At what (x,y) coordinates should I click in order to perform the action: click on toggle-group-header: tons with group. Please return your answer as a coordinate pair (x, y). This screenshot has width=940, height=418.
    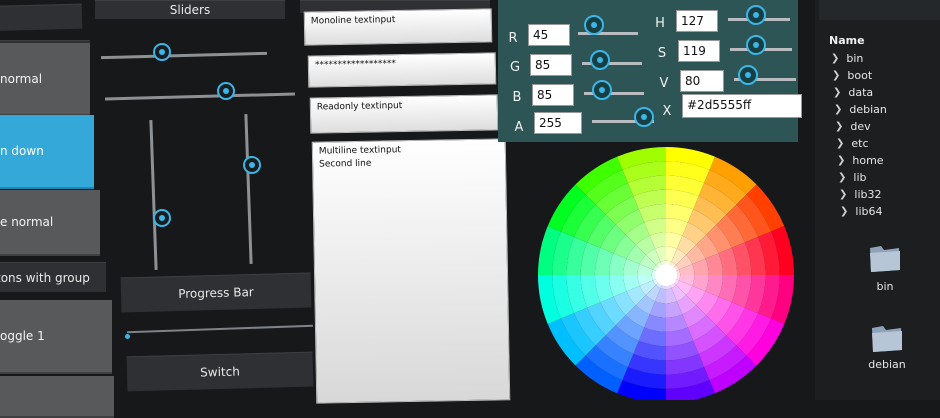
    Looking at the image, I should click on (53, 277).